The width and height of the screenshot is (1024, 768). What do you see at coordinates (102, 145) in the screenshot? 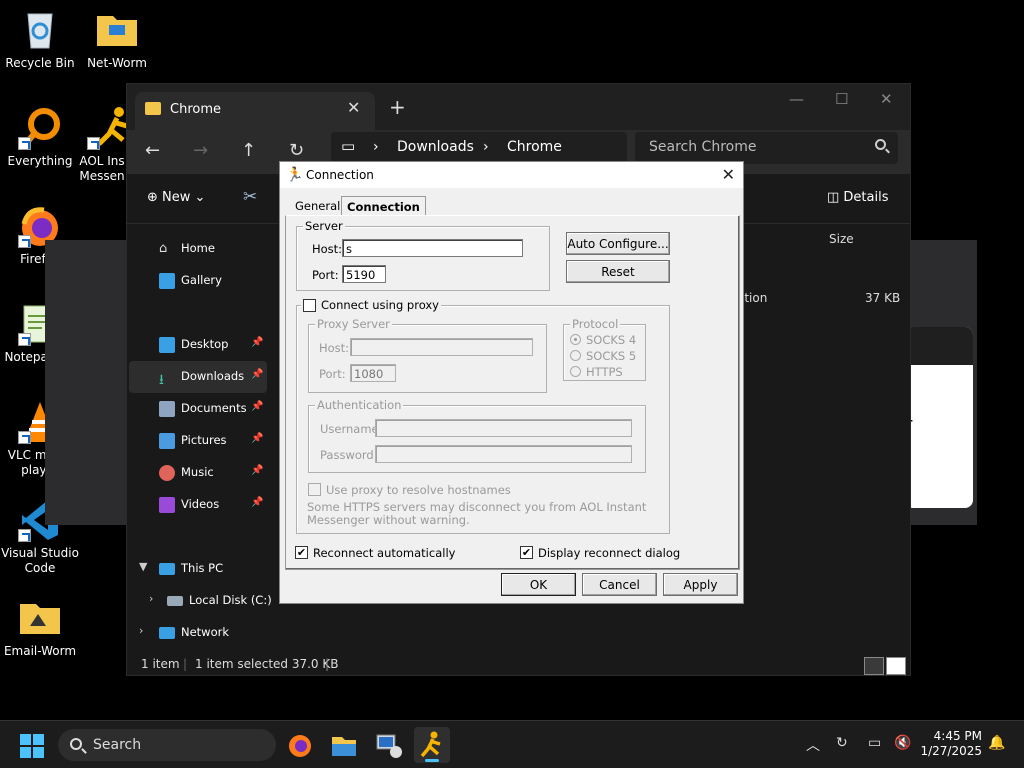
I see `desktop-icon-aol-instant-messenger: AOL Ins Messen` at bounding box center [102, 145].